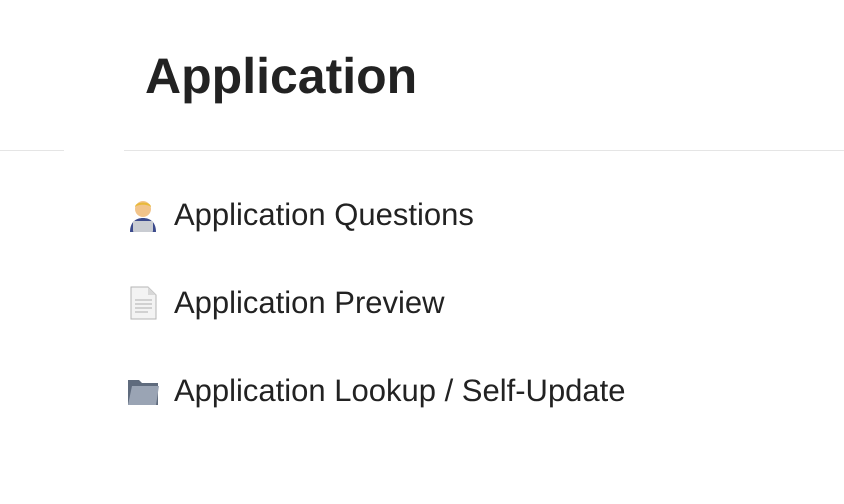 This screenshot has width=844, height=504. I want to click on menu-link: Application Lookup / Self-Update, so click(400, 391).